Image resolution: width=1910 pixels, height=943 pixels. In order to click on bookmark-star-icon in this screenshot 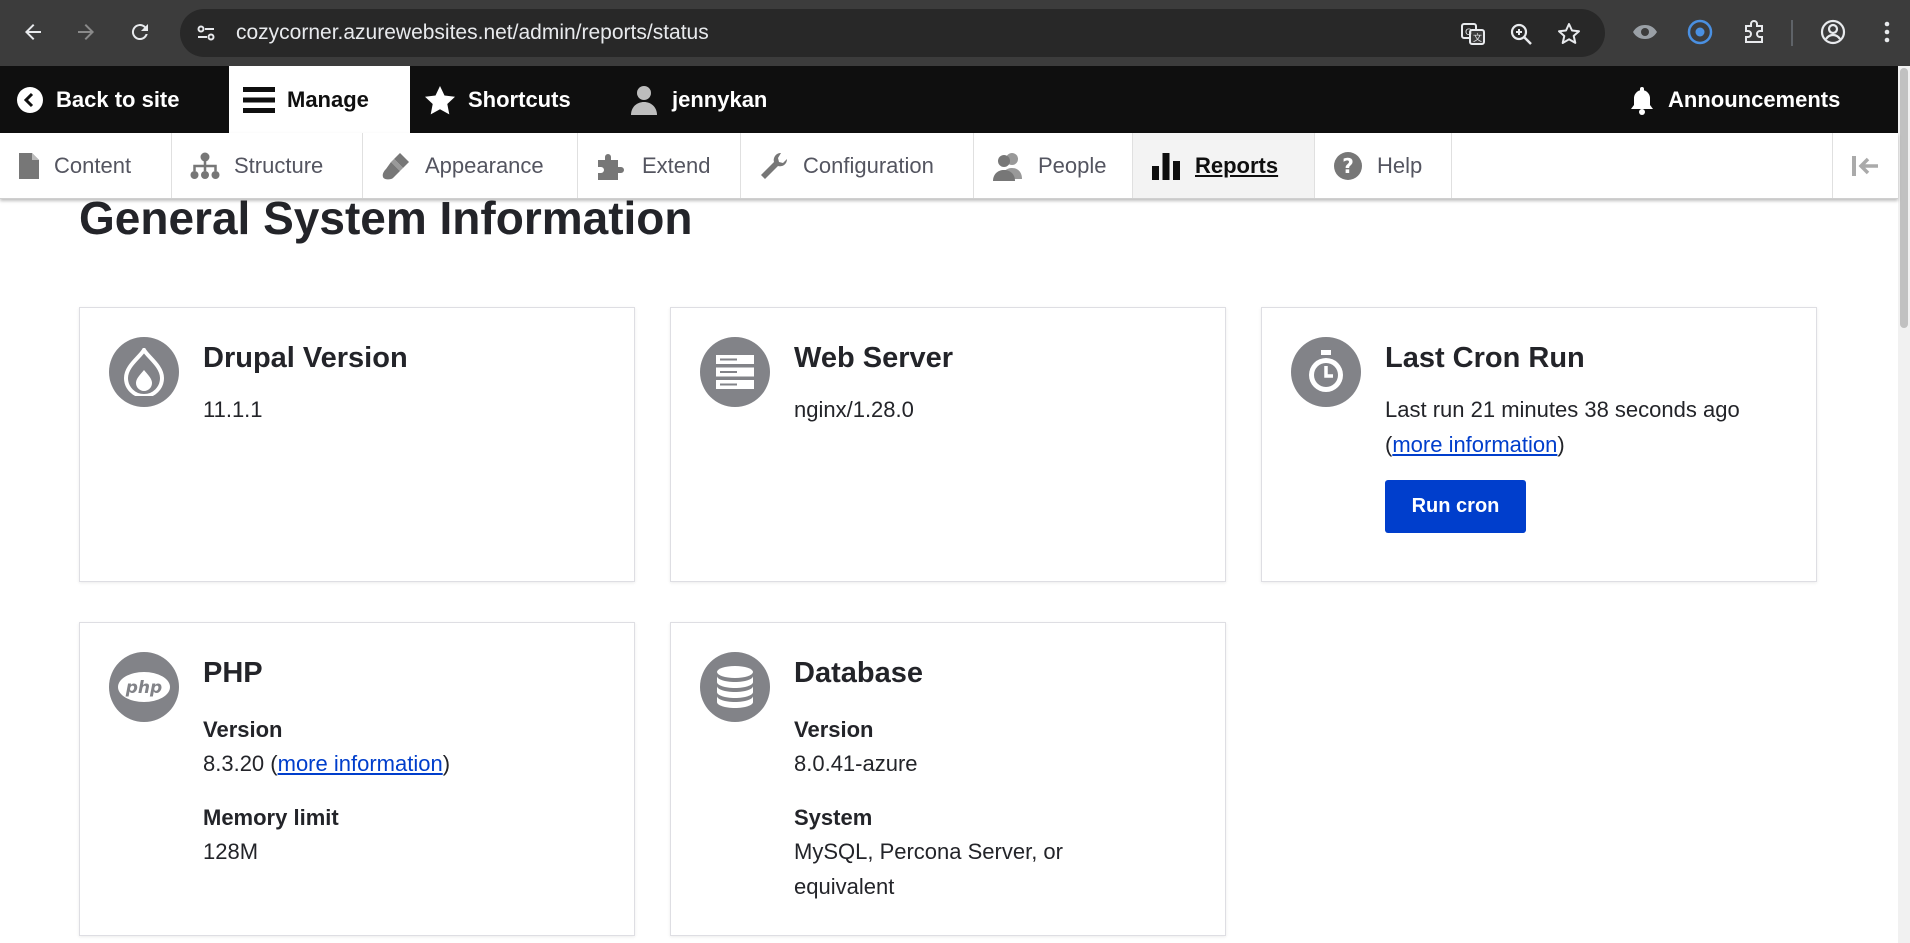, I will do `click(1569, 34)`.